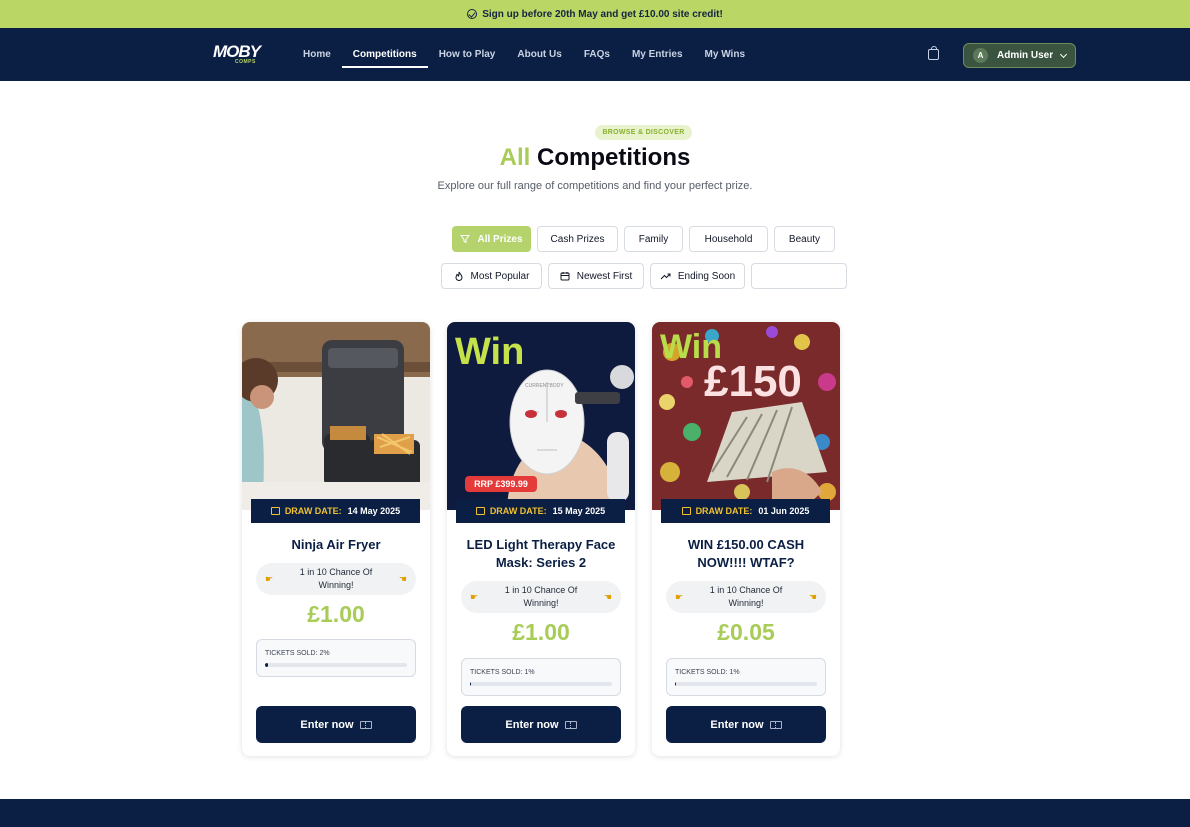 The width and height of the screenshot is (1190, 827). What do you see at coordinates (595, 813) in the screenshot?
I see `footer` at bounding box center [595, 813].